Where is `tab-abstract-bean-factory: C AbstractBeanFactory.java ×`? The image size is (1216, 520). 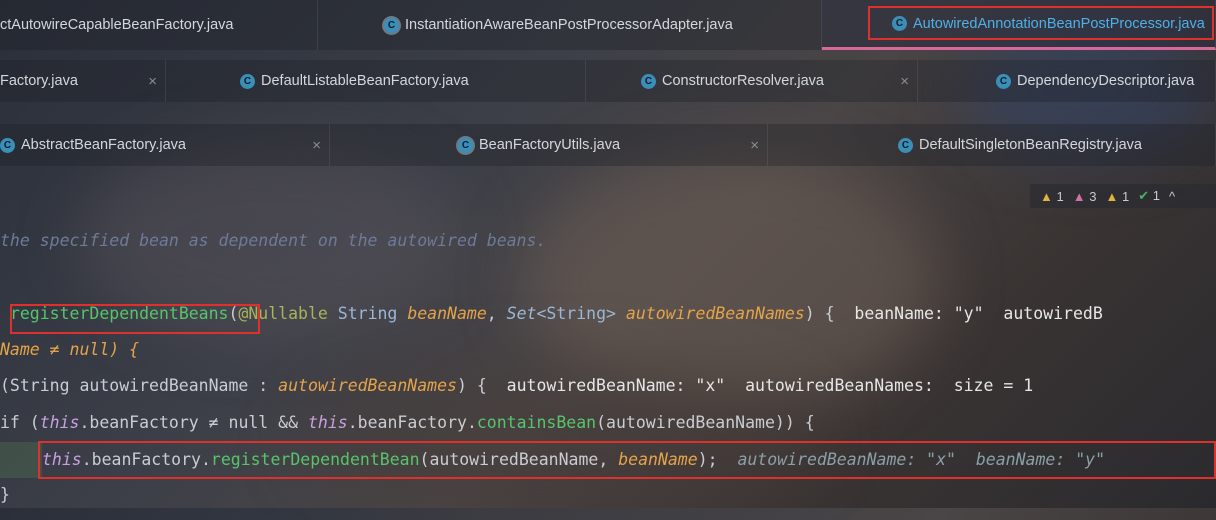
tab-abstract-bean-factory: C AbstractBeanFactory.java × is located at coordinates (165, 145).